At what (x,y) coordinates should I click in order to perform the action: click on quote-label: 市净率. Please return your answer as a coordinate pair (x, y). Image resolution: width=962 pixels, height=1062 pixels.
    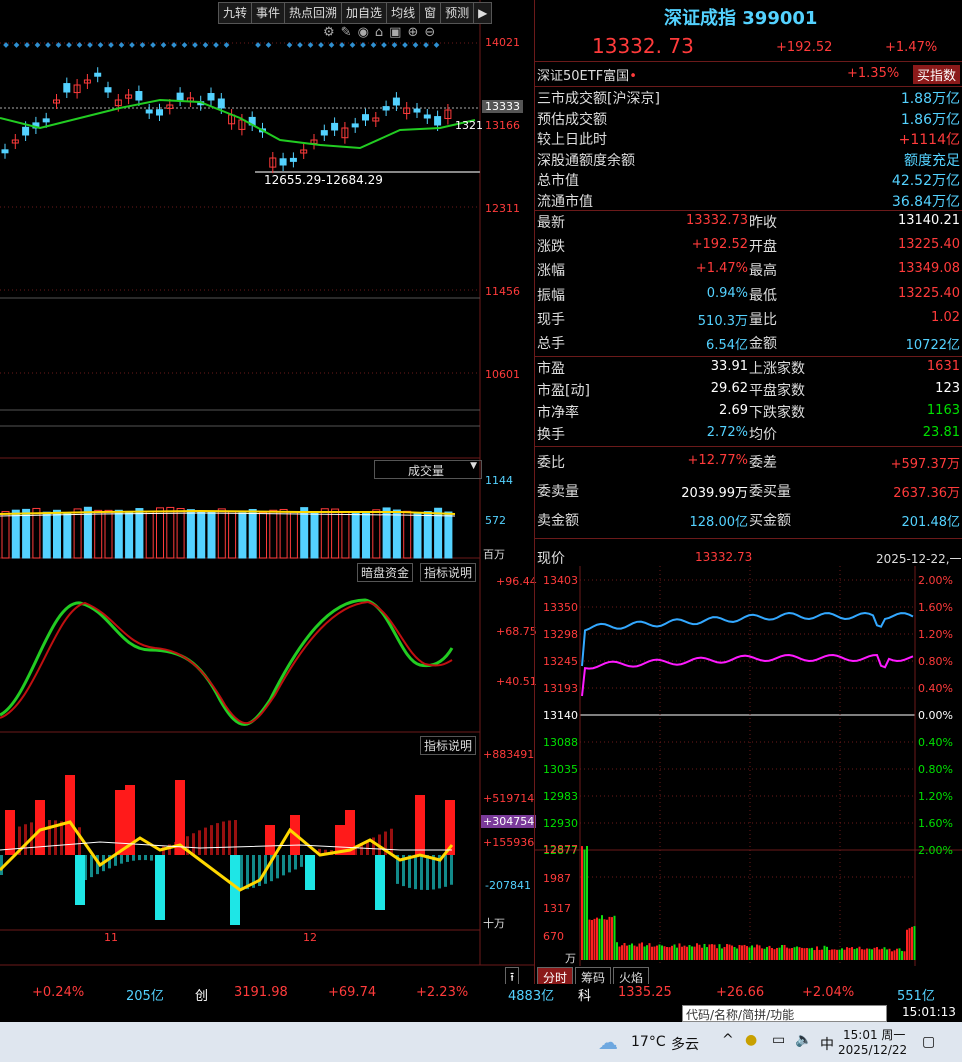
    Looking at the image, I should click on (558, 412).